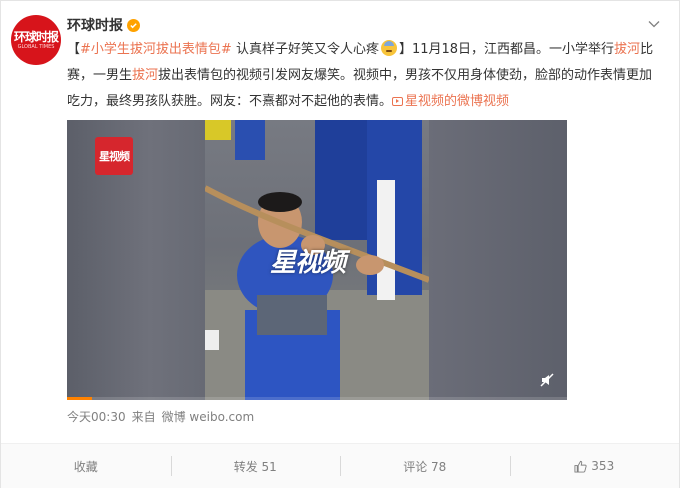 The width and height of the screenshot is (680, 488). I want to click on repost-label: 转发 51, so click(255, 466).